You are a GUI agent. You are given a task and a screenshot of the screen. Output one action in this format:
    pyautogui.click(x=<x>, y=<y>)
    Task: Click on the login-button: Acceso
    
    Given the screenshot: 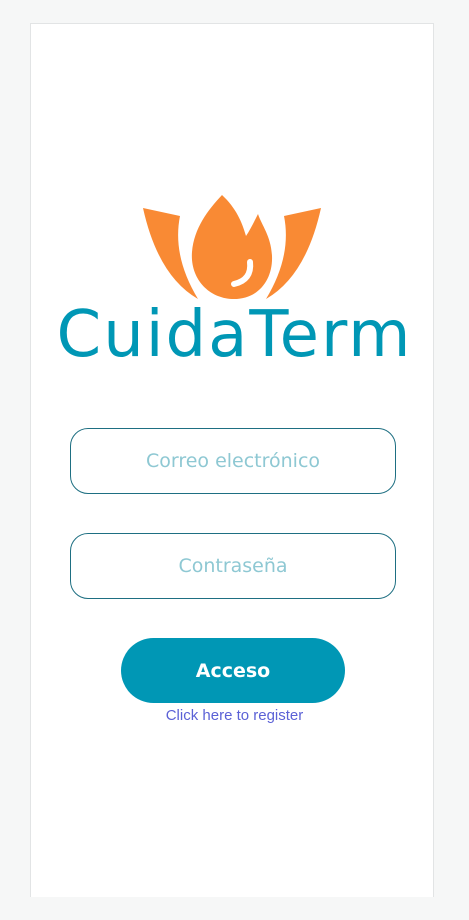 What is the action you would take?
    pyautogui.click(x=233, y=670)
    